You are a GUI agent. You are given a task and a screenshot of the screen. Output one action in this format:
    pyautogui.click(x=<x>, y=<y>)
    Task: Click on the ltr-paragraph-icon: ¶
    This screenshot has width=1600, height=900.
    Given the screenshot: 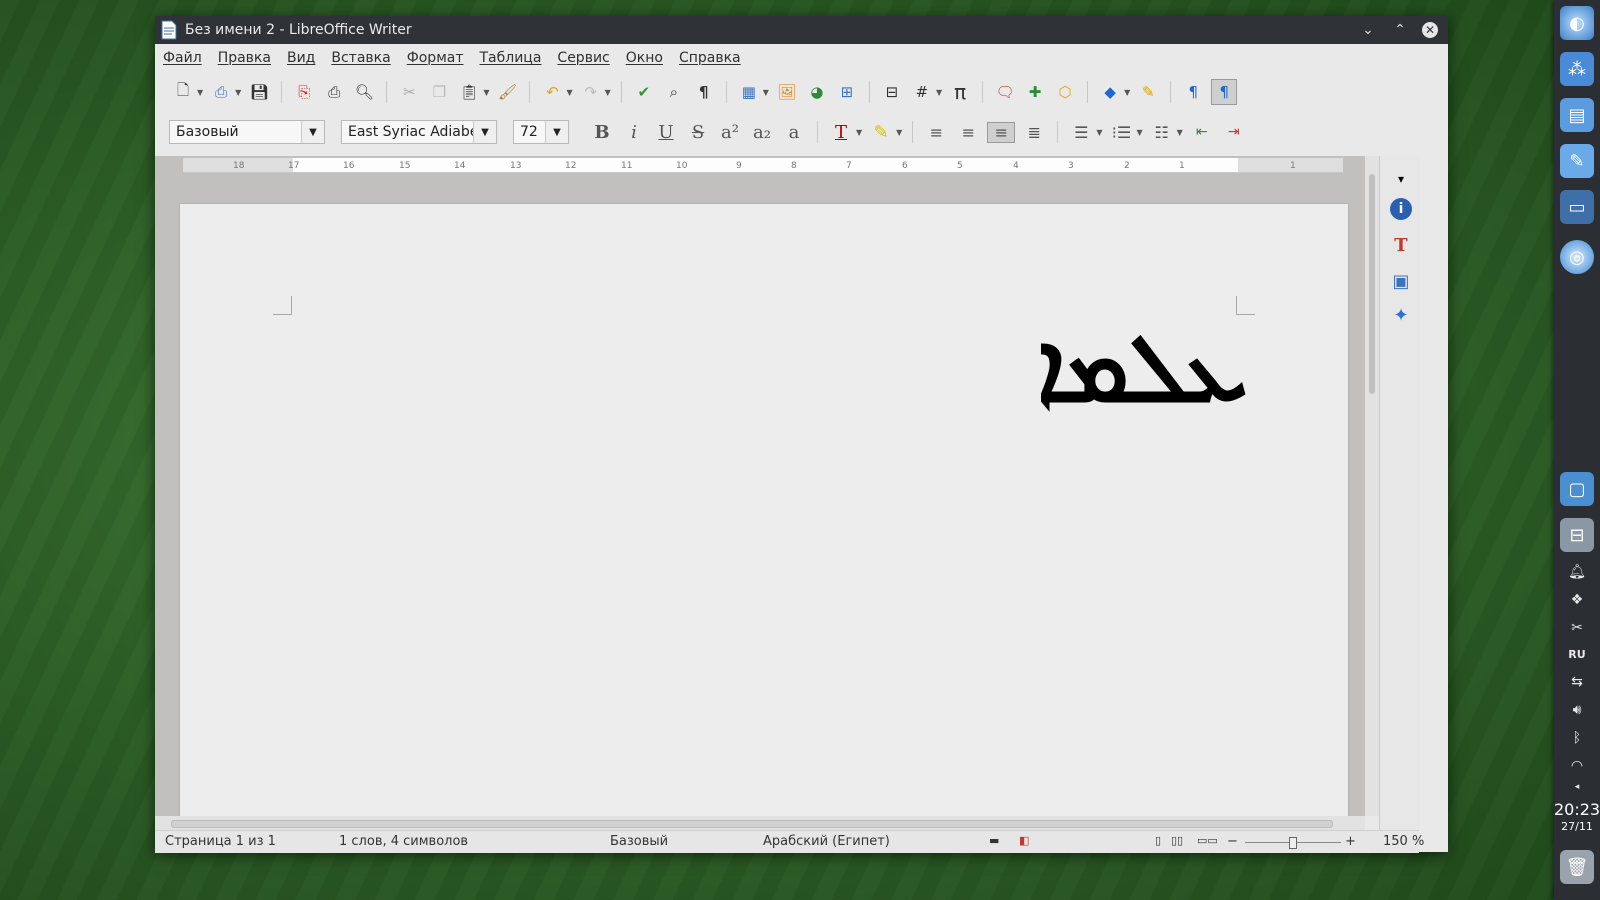 What is the action you would take?
    pyautogui.click(x=1193, y=92)
    